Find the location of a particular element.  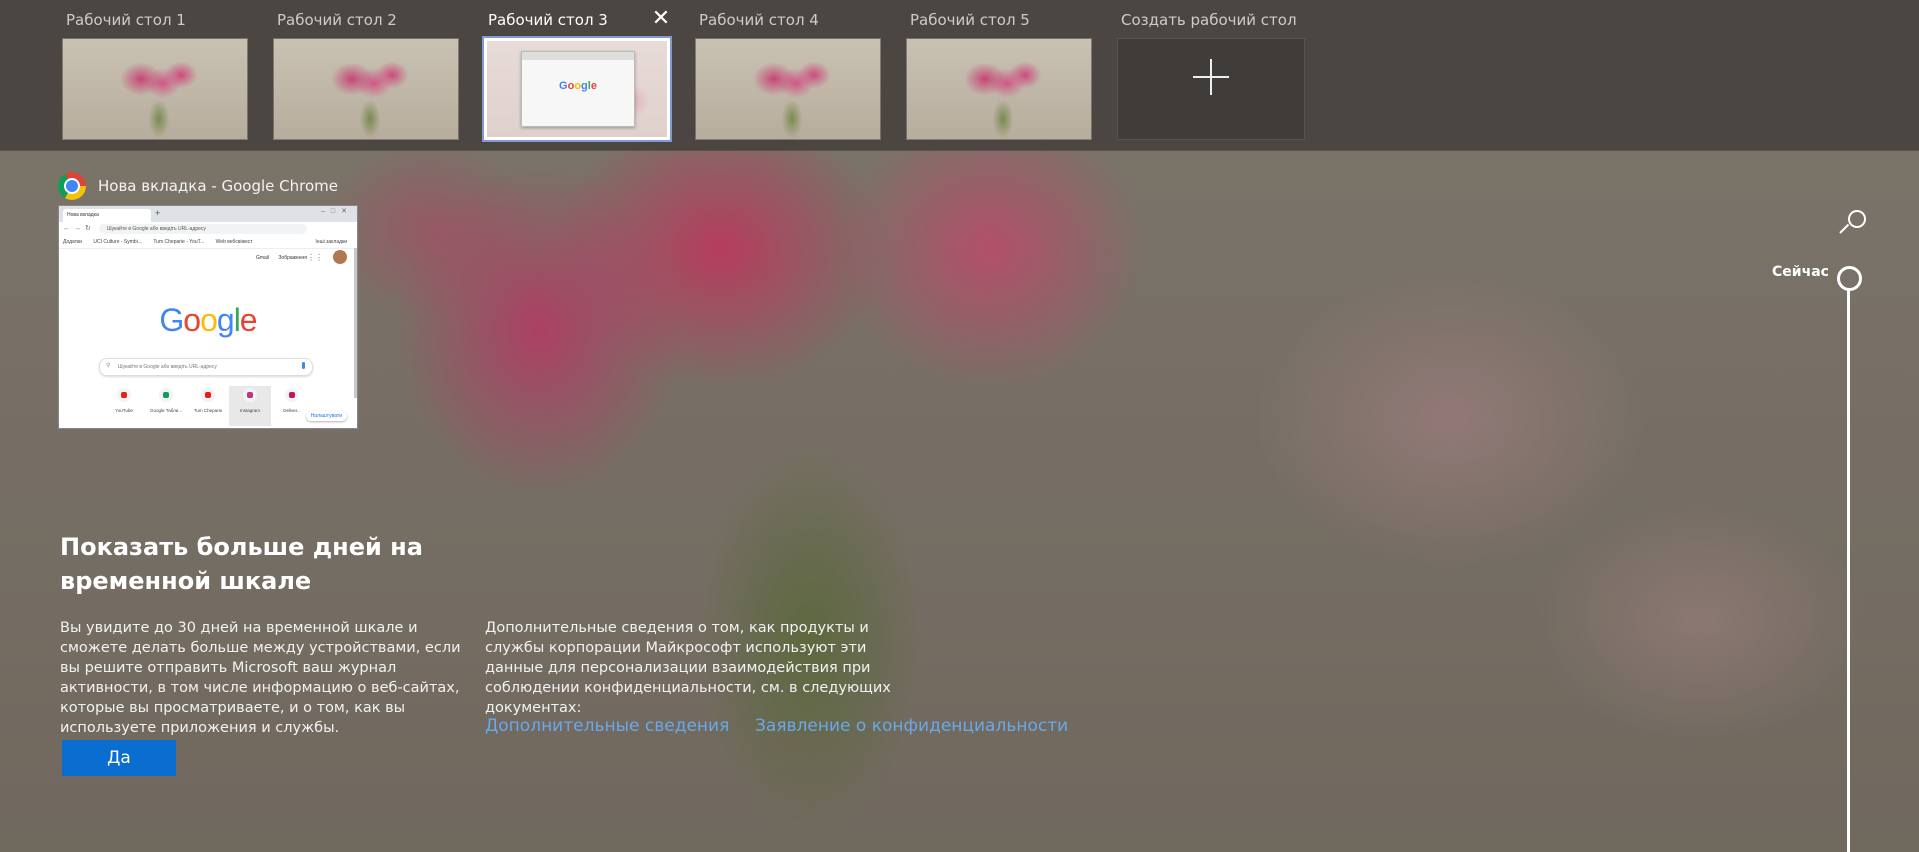

window-title: Нова вкладка - Google Chrome is located at coordinates (218, 186).